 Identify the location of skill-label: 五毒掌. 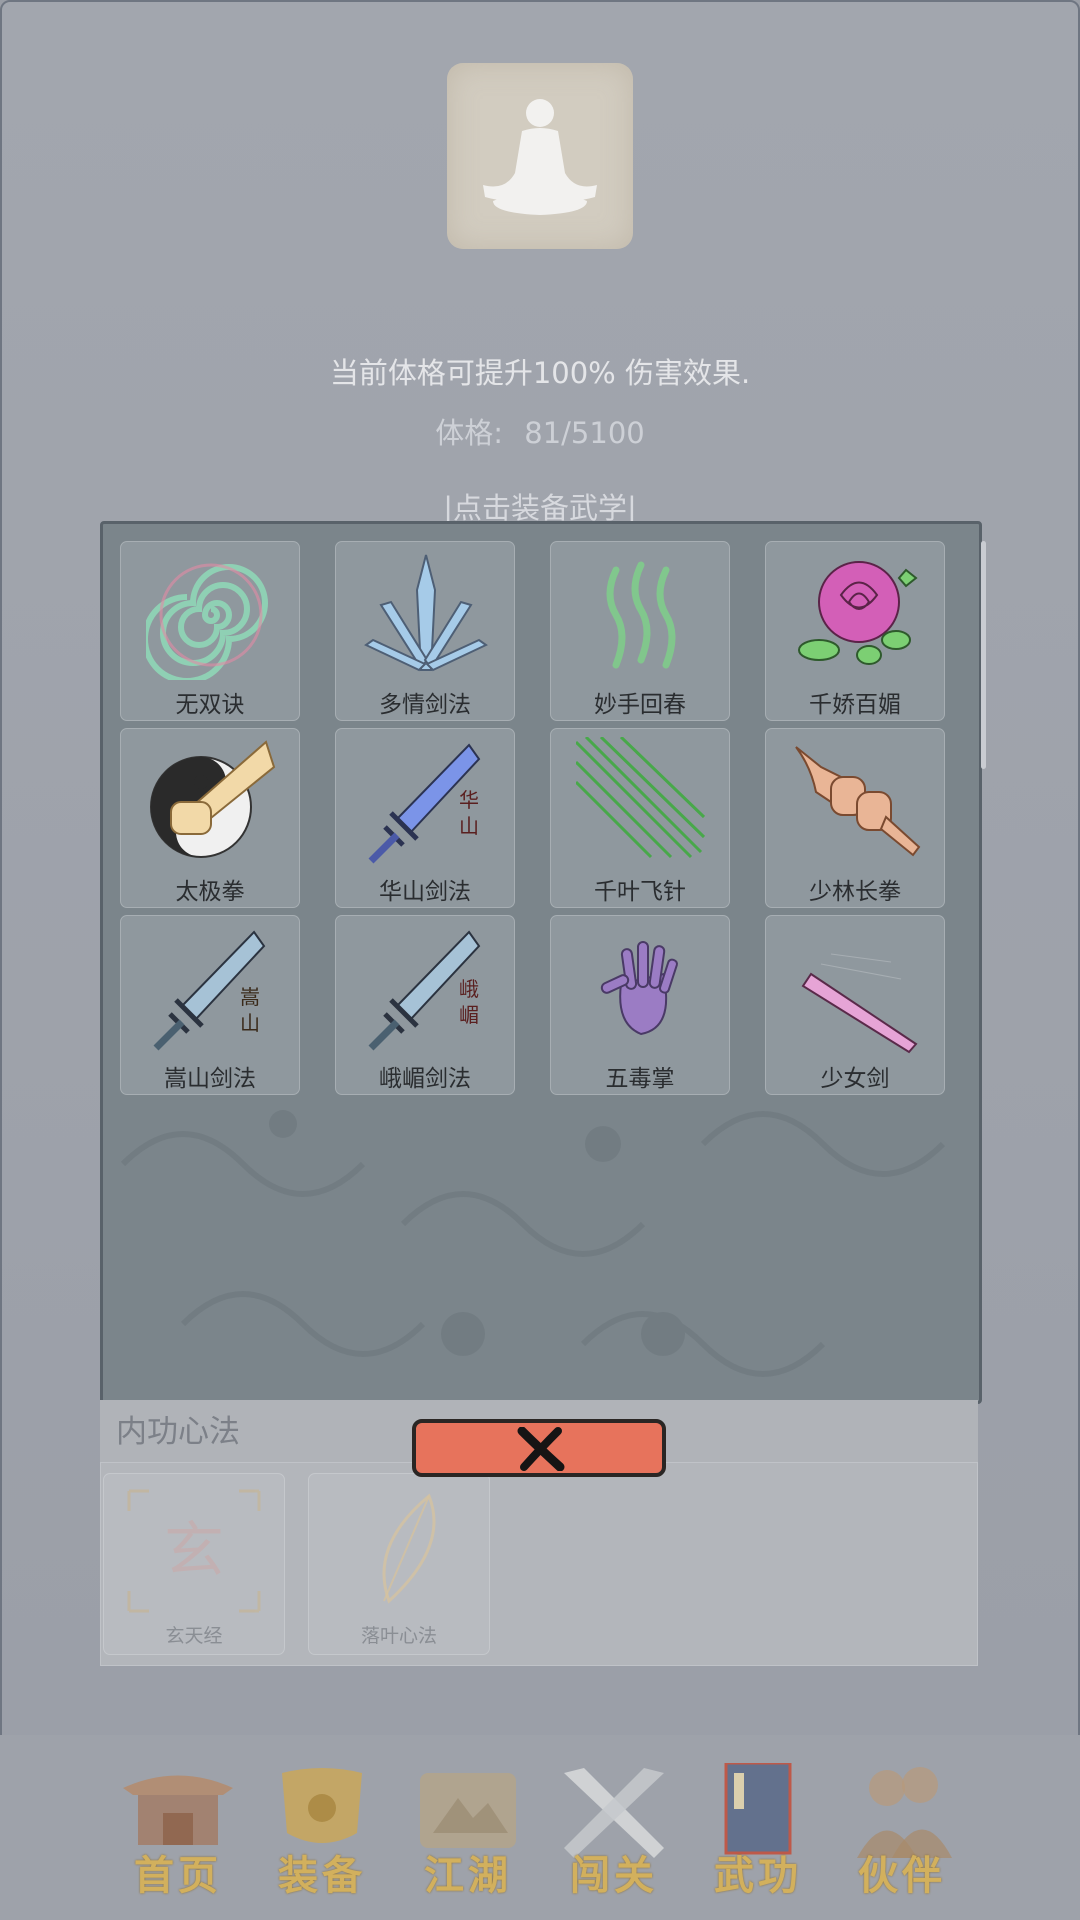
(640, 1079).